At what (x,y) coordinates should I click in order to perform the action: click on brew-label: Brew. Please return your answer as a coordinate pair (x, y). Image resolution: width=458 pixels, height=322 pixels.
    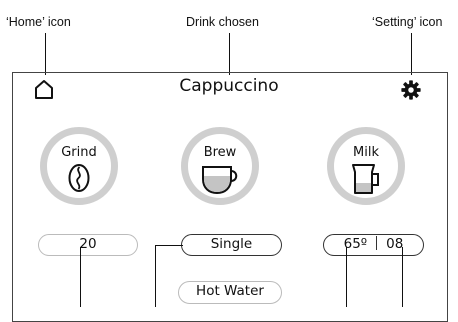
    Looking at the image, I should click on (220, 152).